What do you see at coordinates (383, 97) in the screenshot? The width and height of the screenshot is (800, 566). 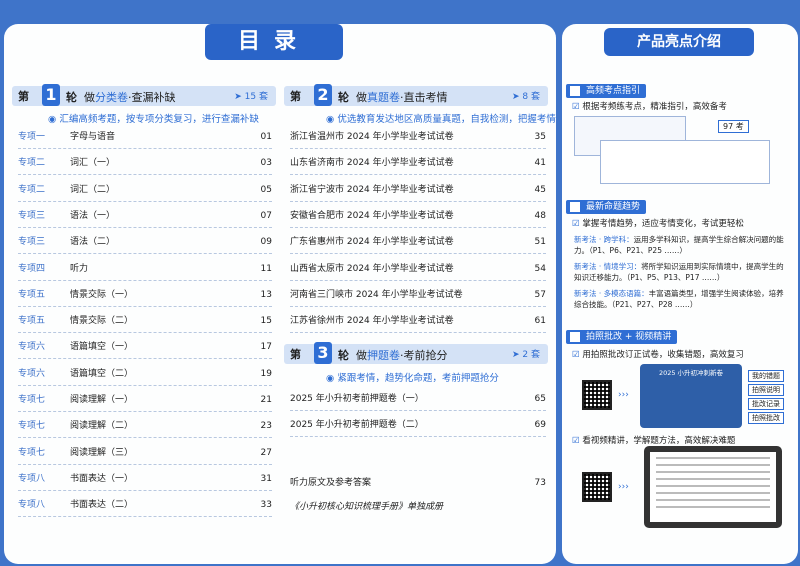 I see `section2-title-hl: 真题卷` at bounding box center [383, 97].